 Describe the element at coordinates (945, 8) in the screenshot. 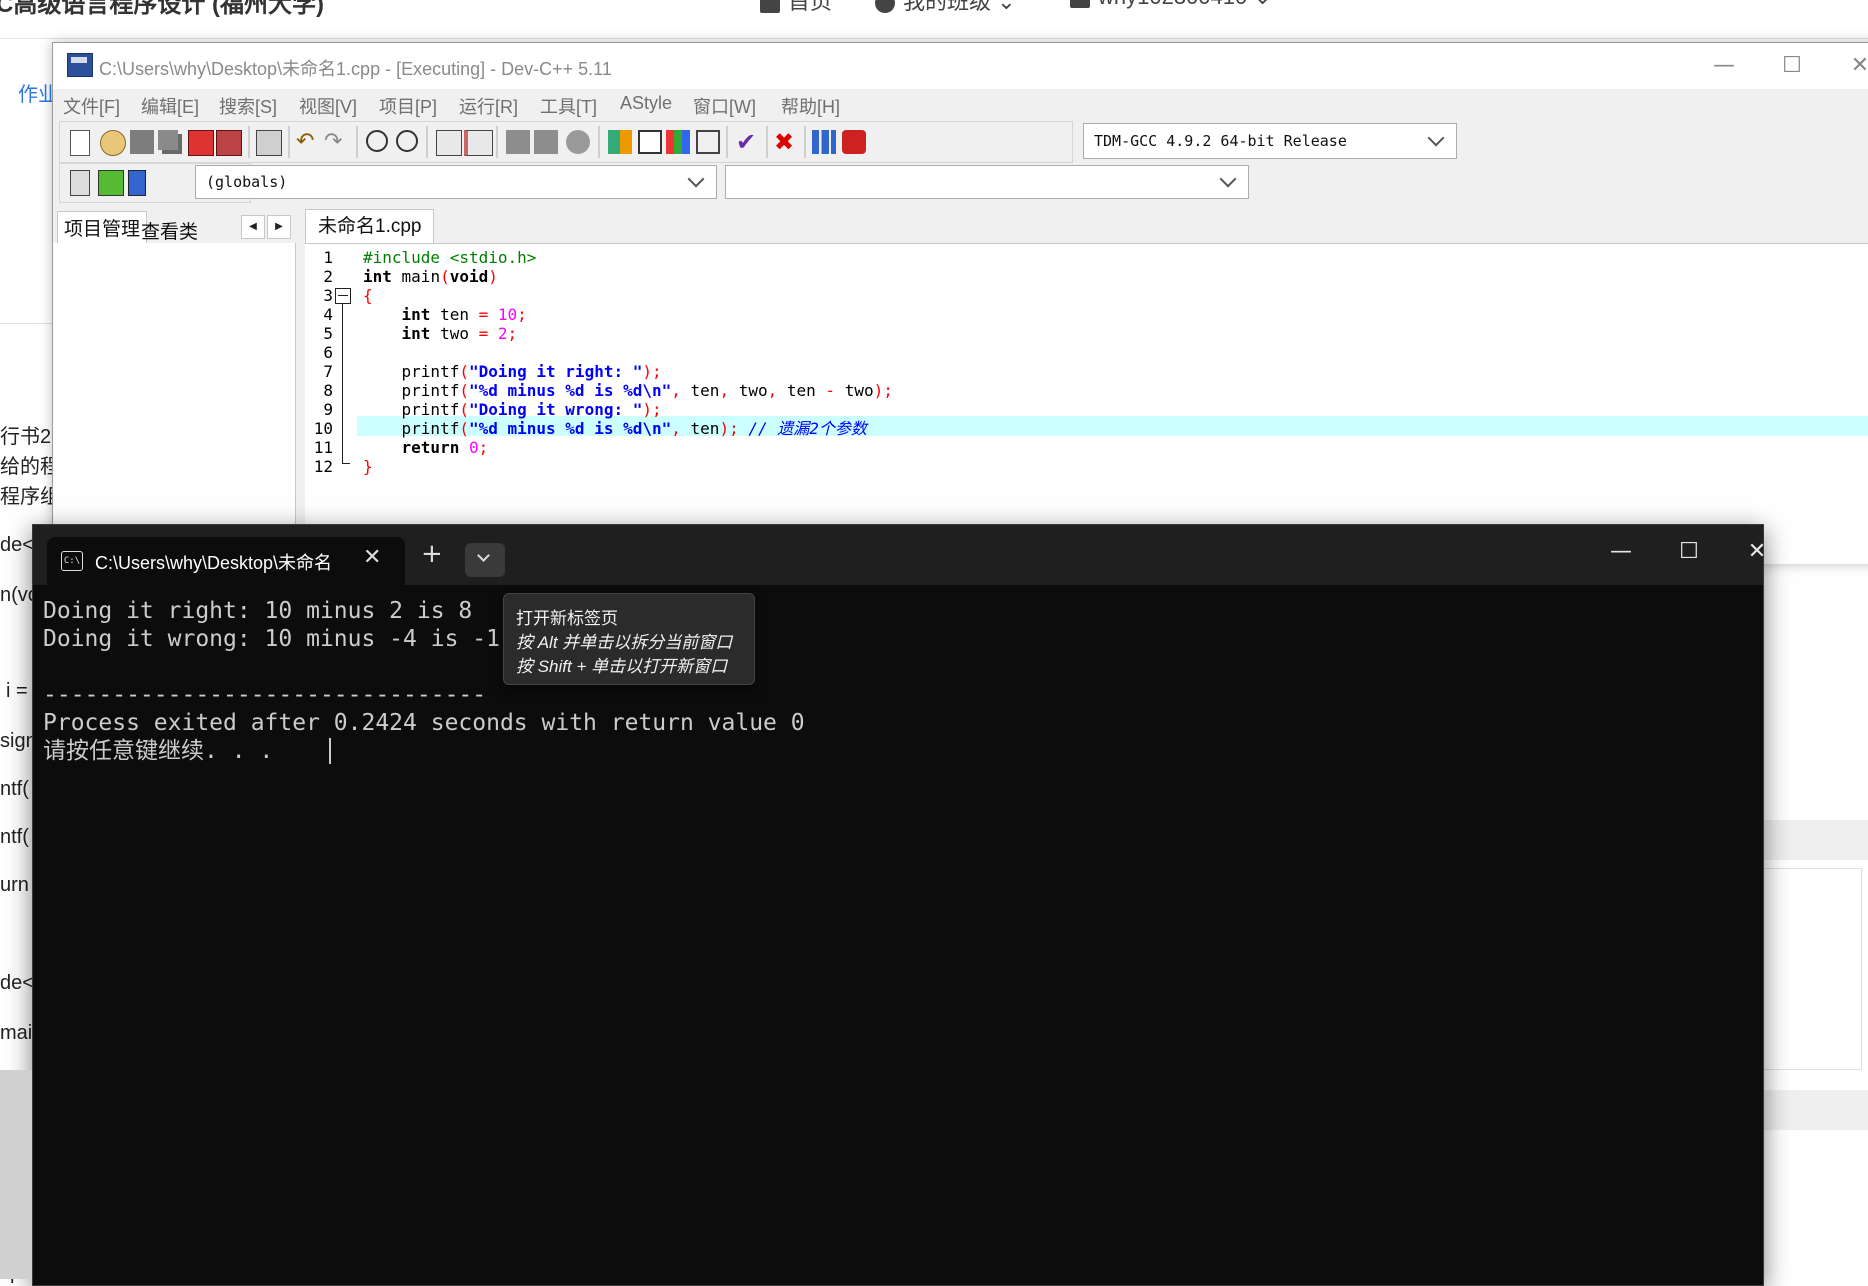

I see `nav-class-link: 我的班级 ⌄` at that location.